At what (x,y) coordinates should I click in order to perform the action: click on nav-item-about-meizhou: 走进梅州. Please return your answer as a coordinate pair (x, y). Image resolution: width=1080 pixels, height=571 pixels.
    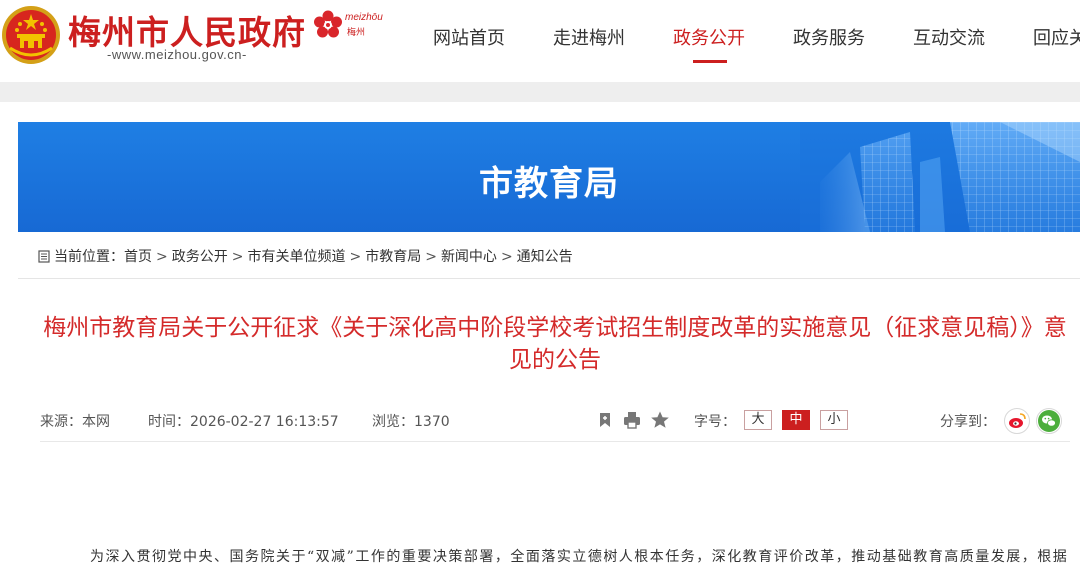
    Looking at the image, I should click on (589, 37).